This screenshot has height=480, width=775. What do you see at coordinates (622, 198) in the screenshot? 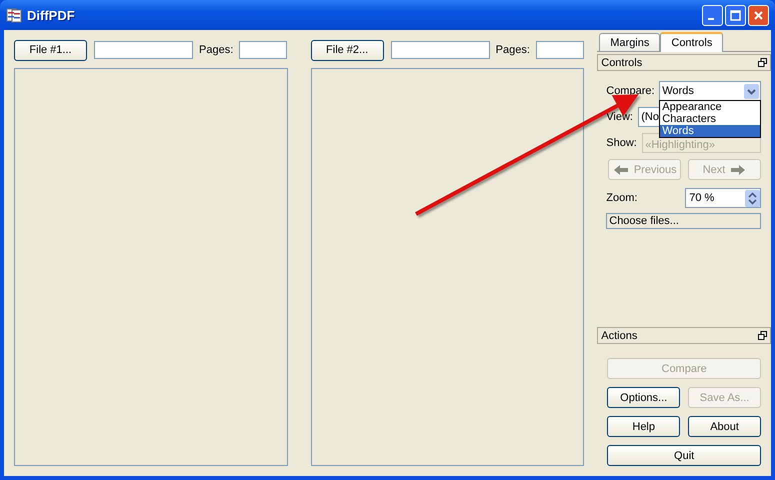
I see `zoom-label: Zoom:` at bounding box center [622, 198].